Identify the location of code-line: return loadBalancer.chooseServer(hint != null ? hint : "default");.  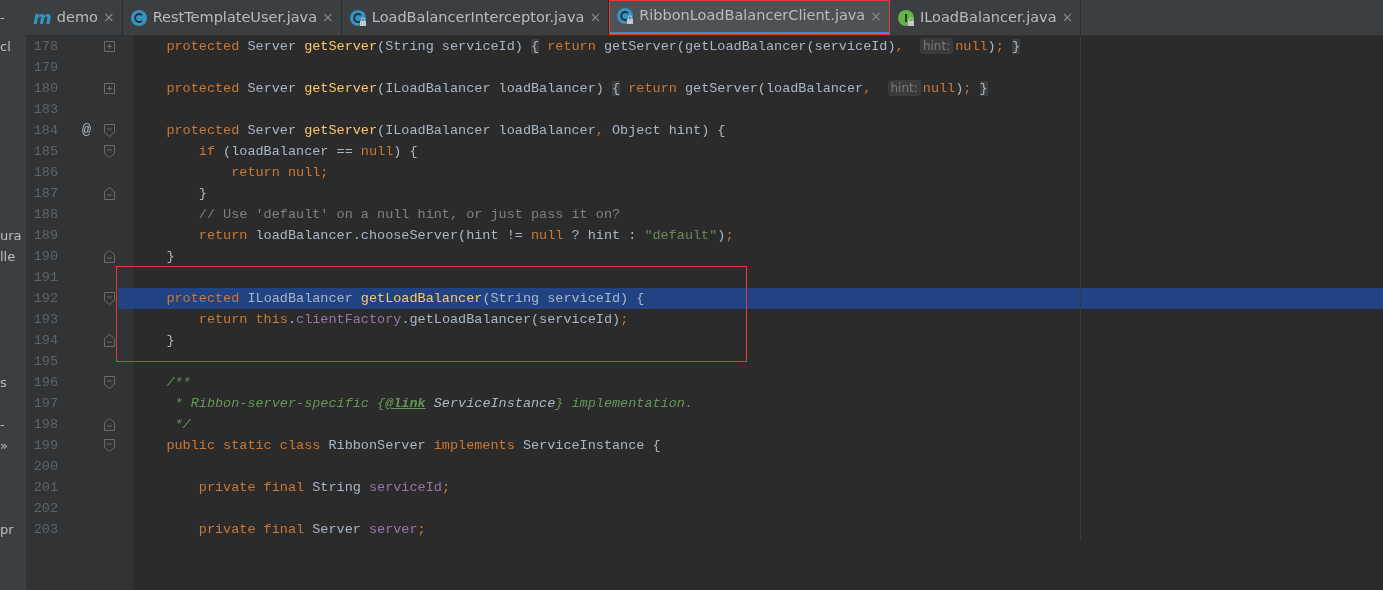
(750, 235).